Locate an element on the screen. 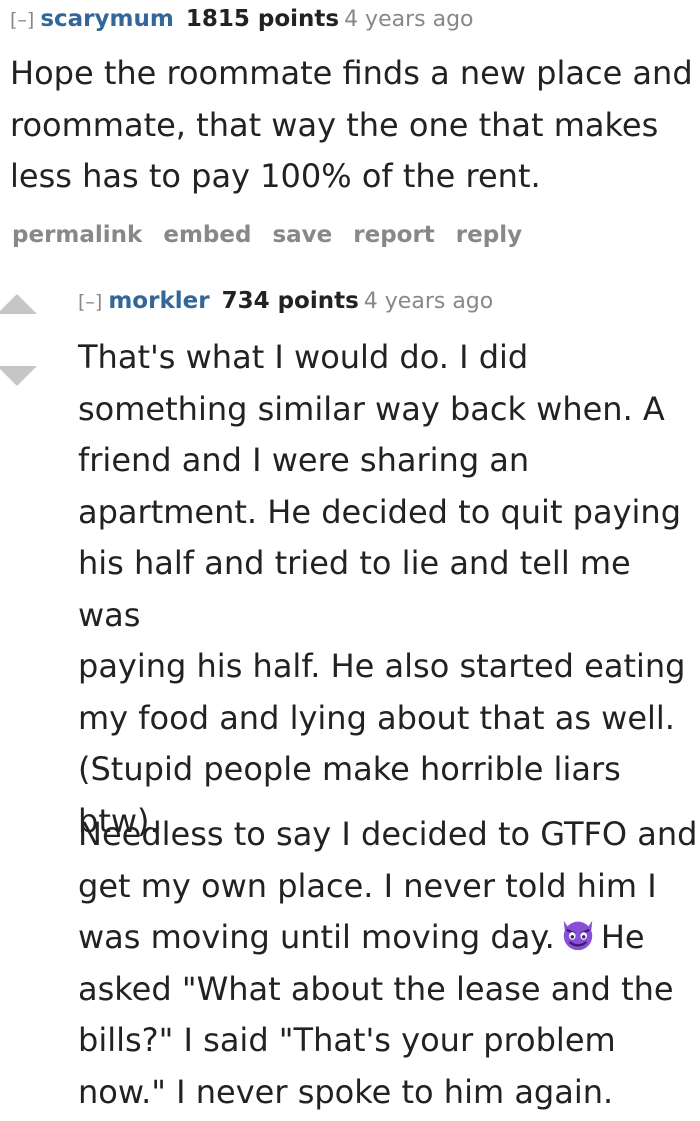 Image resolution: width=700 pixels, height=1121 pixels. smiling-devil-icon is located at coordinates (578, 935).